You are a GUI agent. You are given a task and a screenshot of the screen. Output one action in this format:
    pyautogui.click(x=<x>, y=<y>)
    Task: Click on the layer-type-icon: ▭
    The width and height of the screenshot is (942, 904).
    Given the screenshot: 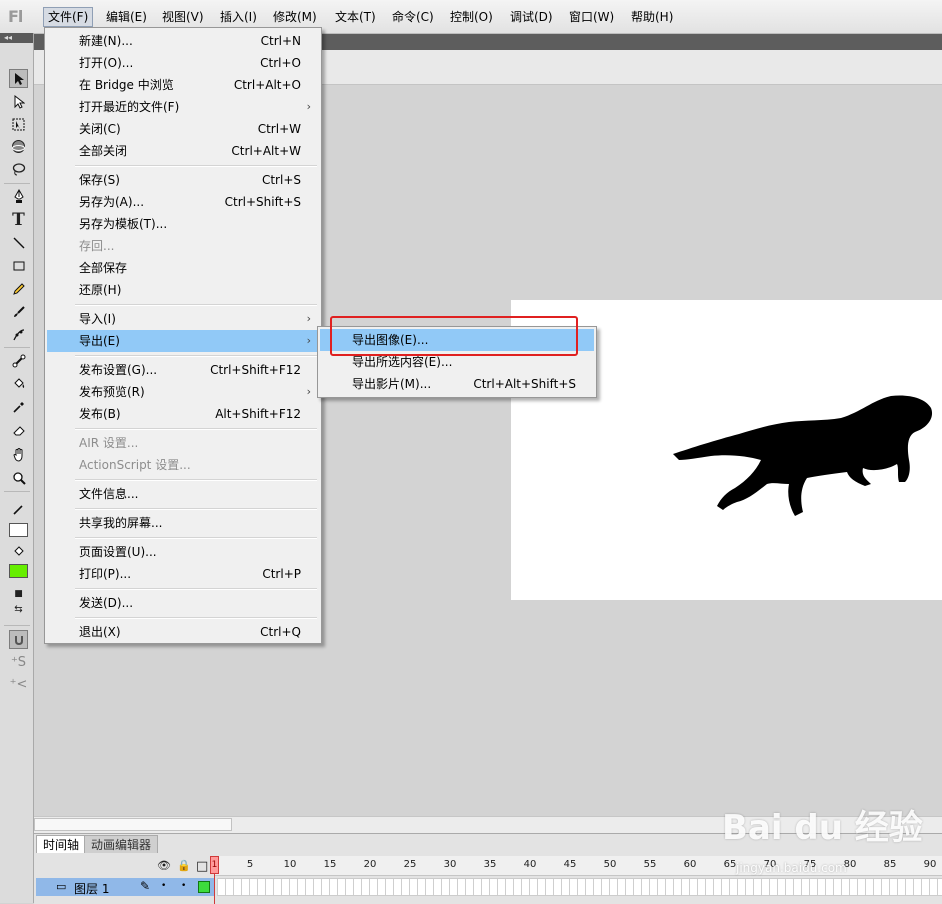 What is the action you would take?
    pyautogui.click(x=61, y=886)
    